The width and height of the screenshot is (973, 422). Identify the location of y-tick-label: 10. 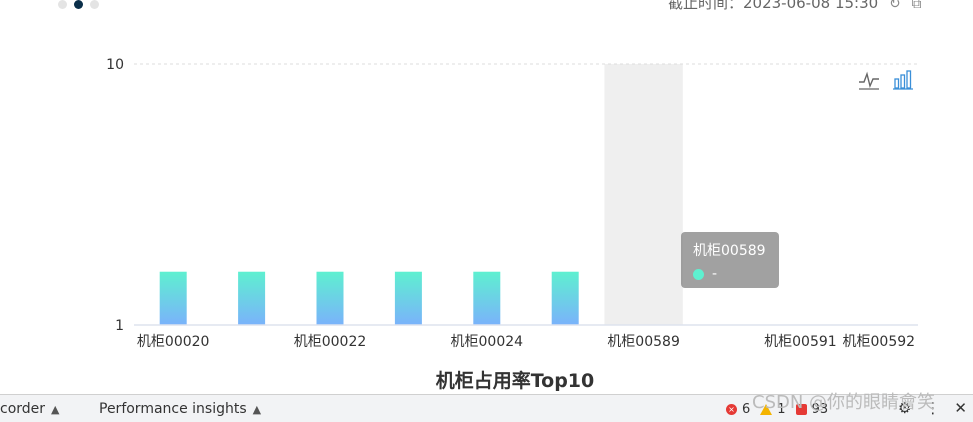
(115, 65).